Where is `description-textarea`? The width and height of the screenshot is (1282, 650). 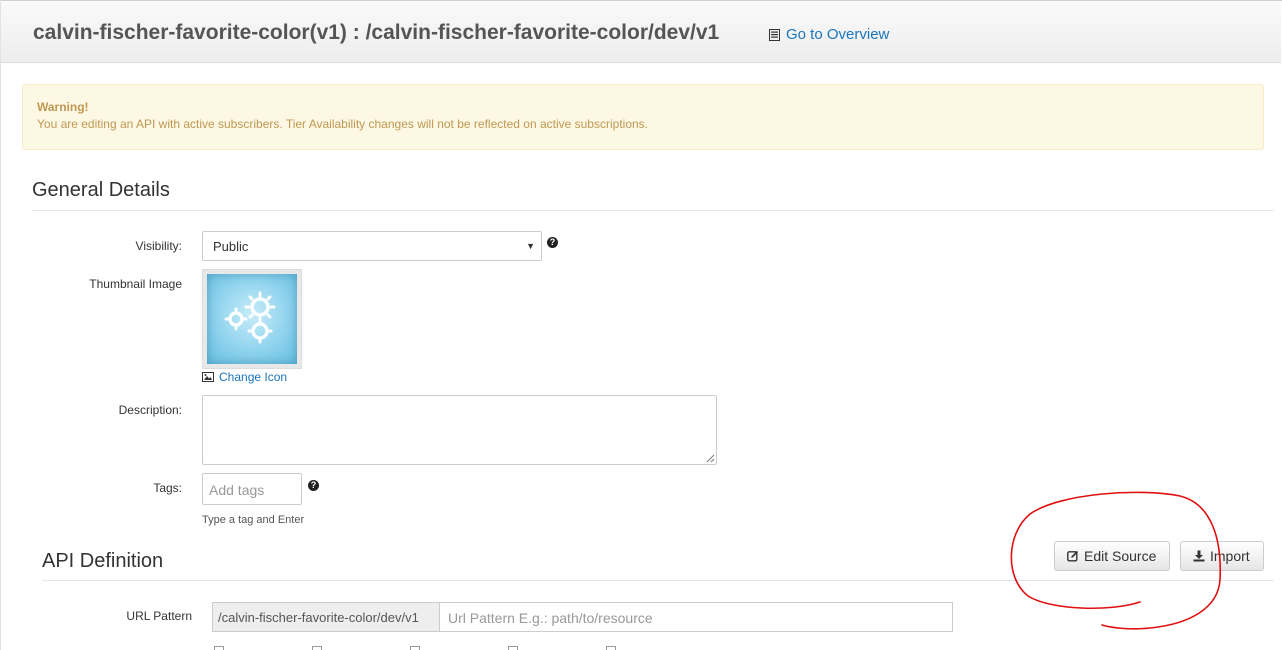 description-textarea is located at coordinates (459, 430).